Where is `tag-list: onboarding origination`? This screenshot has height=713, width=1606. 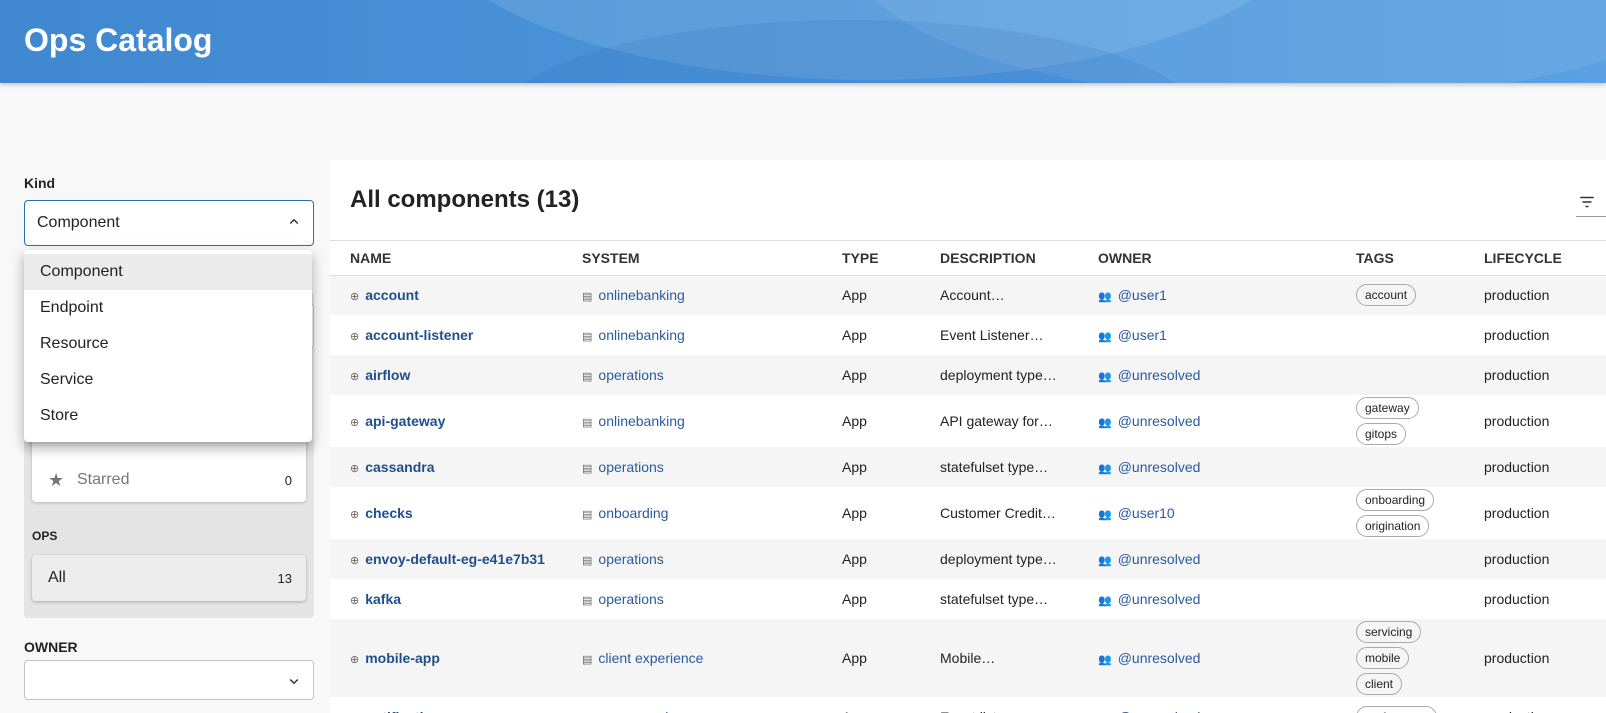 tag-list: onboarding origination is located at coordinates (1420, 513).